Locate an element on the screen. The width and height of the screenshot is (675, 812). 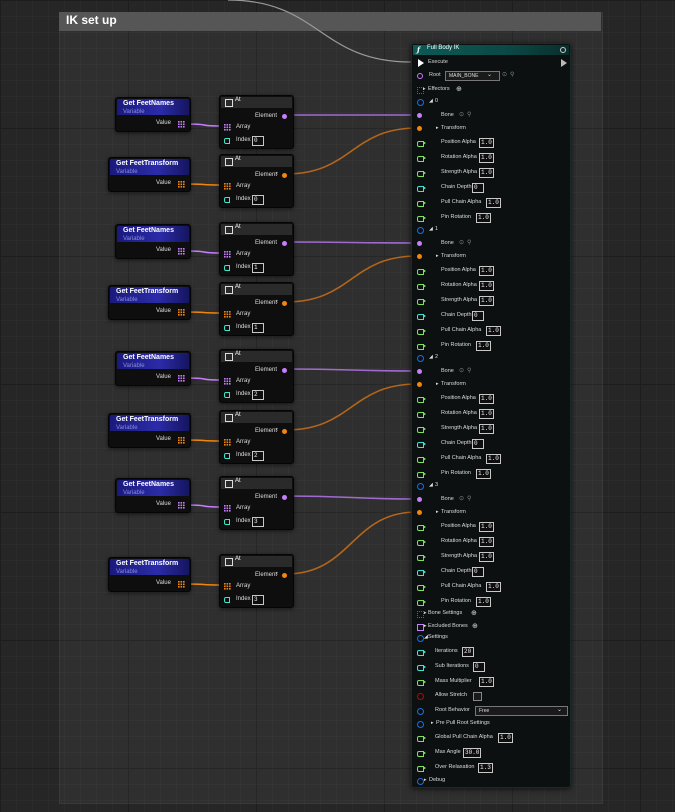
at-node: At Element Array Index 2 is located at coordinates (256, 376).